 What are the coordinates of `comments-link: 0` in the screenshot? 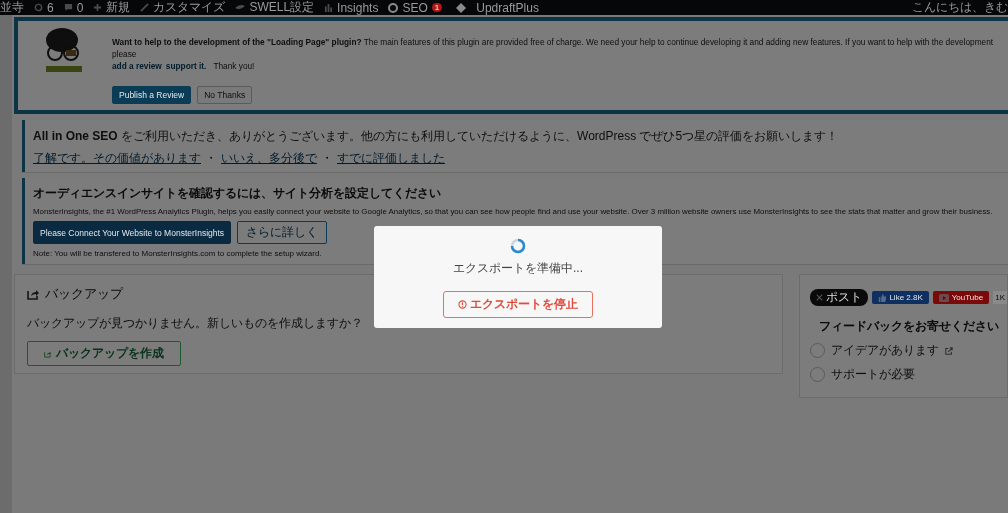 It's located at (73, 7).